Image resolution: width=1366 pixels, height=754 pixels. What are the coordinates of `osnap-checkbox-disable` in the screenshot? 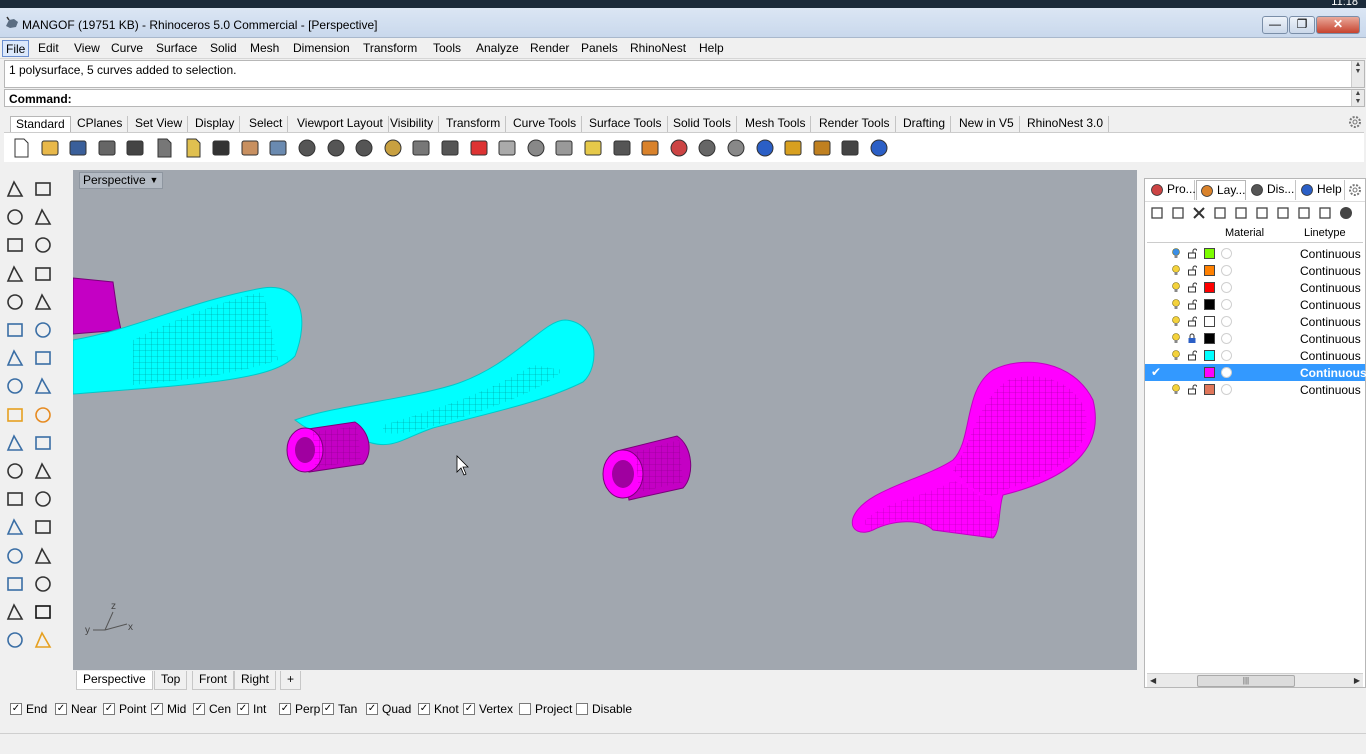 It's located at (582, 709).